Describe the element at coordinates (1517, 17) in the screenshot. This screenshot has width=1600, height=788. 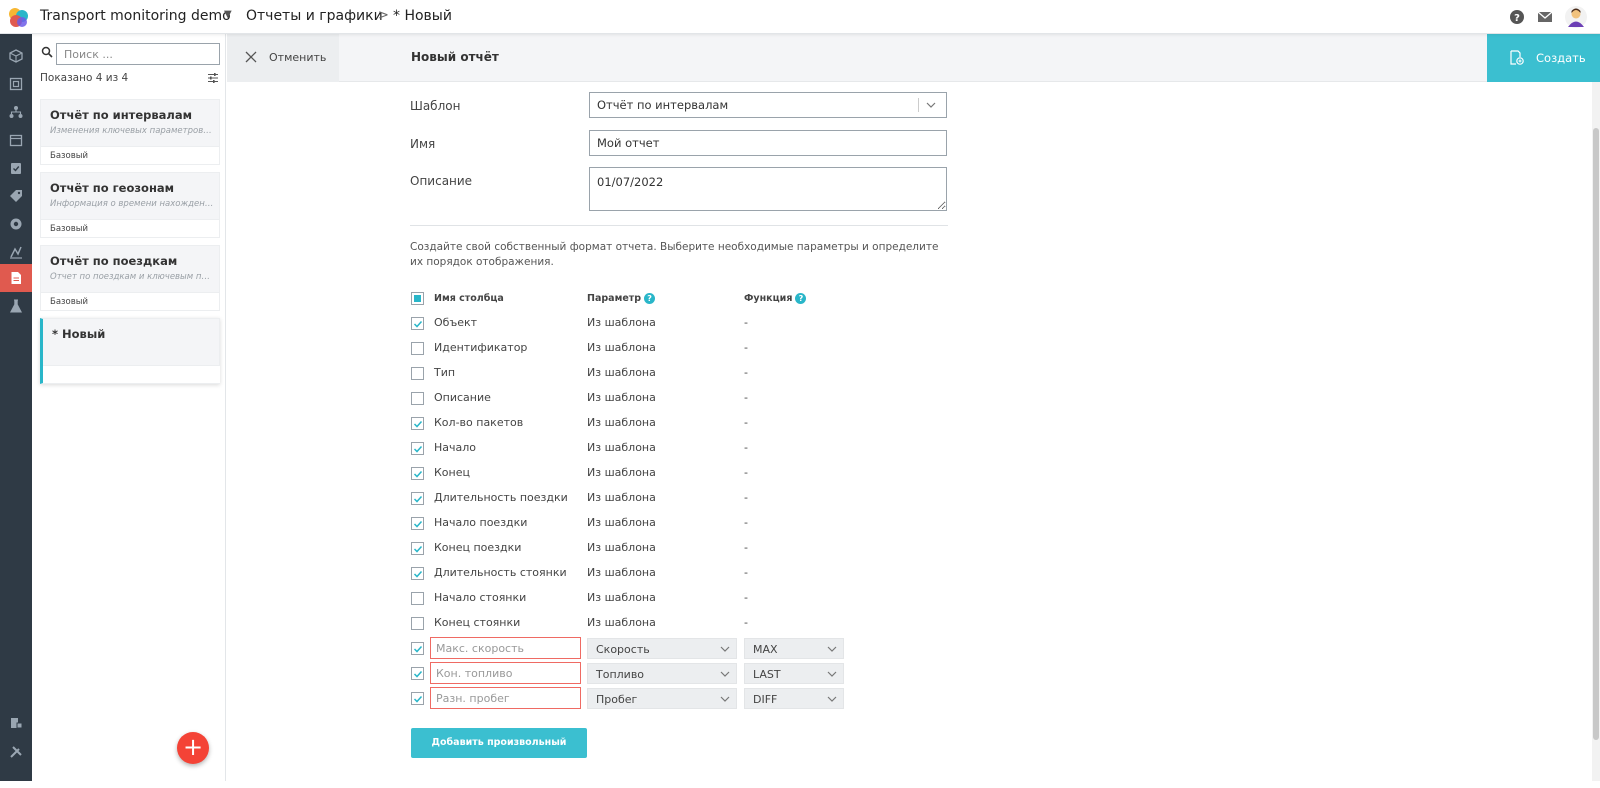
I see `help-icon: ?` at that location.